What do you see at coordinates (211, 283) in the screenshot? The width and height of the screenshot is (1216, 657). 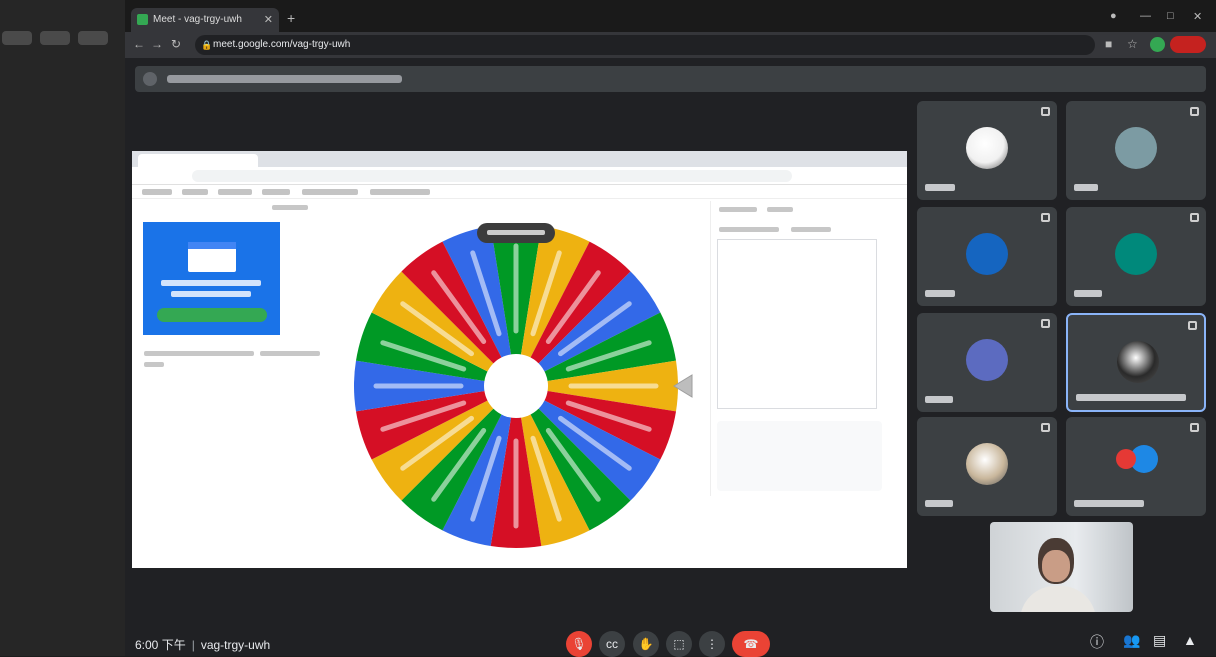 I see `ad-text-line` at bounding box center [211, 283].